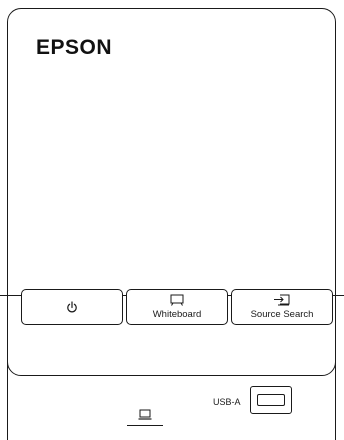 The height and width of the screenshot is (440, 344). I want to click on power-icon, so click(72, 307).